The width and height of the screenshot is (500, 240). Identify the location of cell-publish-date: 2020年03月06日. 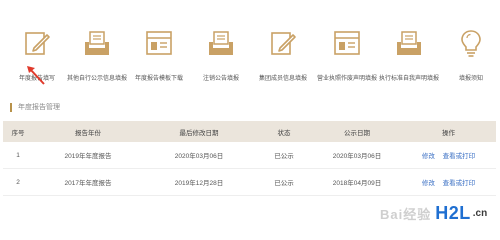
(357, 155).